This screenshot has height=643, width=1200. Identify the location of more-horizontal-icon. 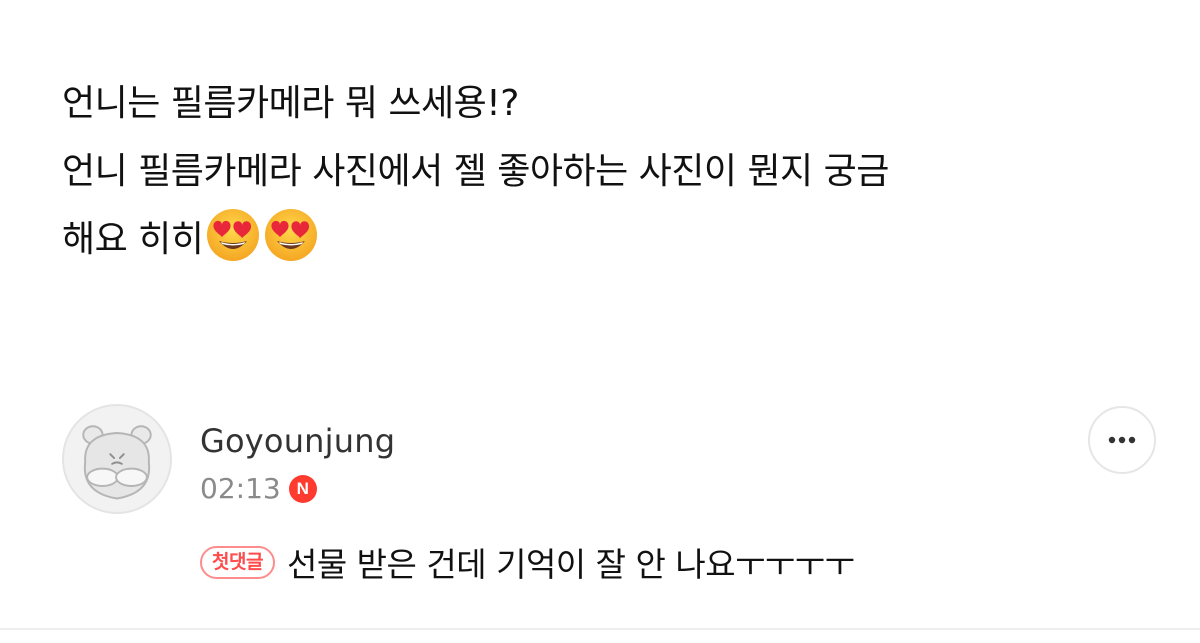
(1122, 440).